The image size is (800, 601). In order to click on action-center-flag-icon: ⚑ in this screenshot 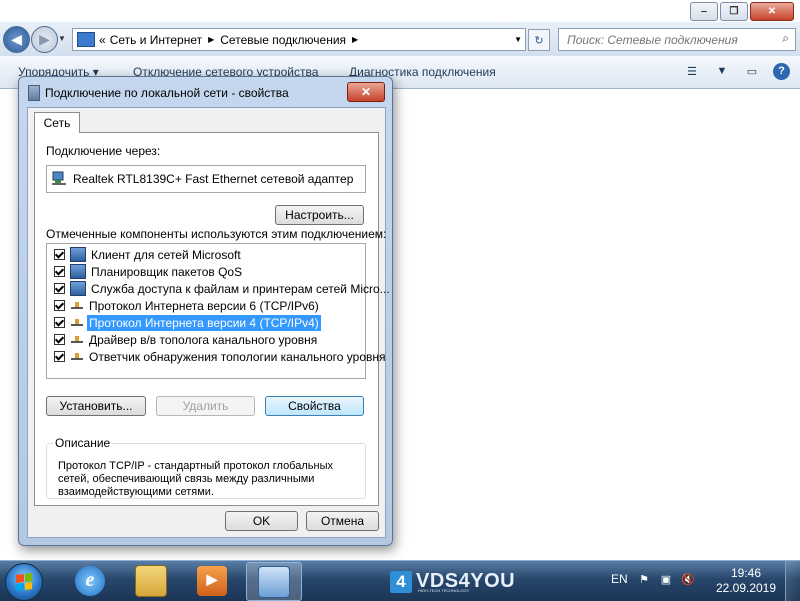, I will do `click(644, 579)`.